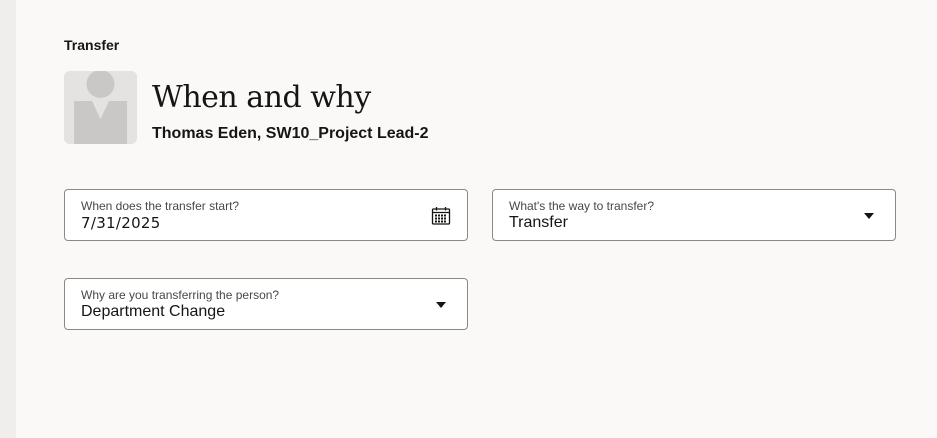  I want to click on calendar-icon, so click(441, 216).